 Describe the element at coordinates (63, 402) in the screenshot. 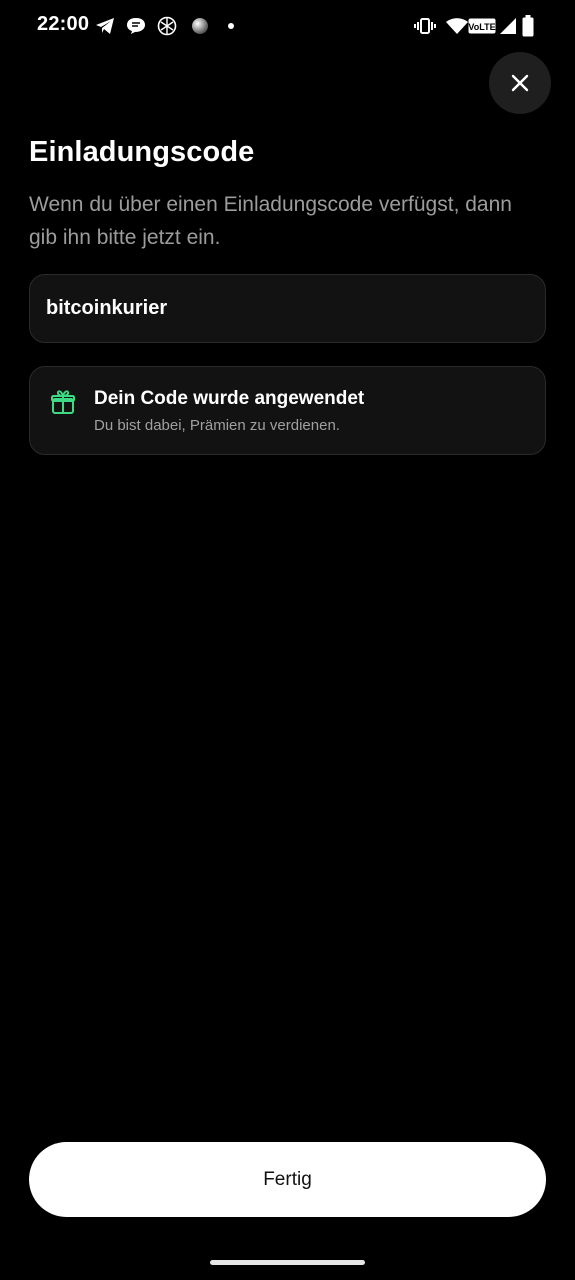

I see `gift-icon` at that location.